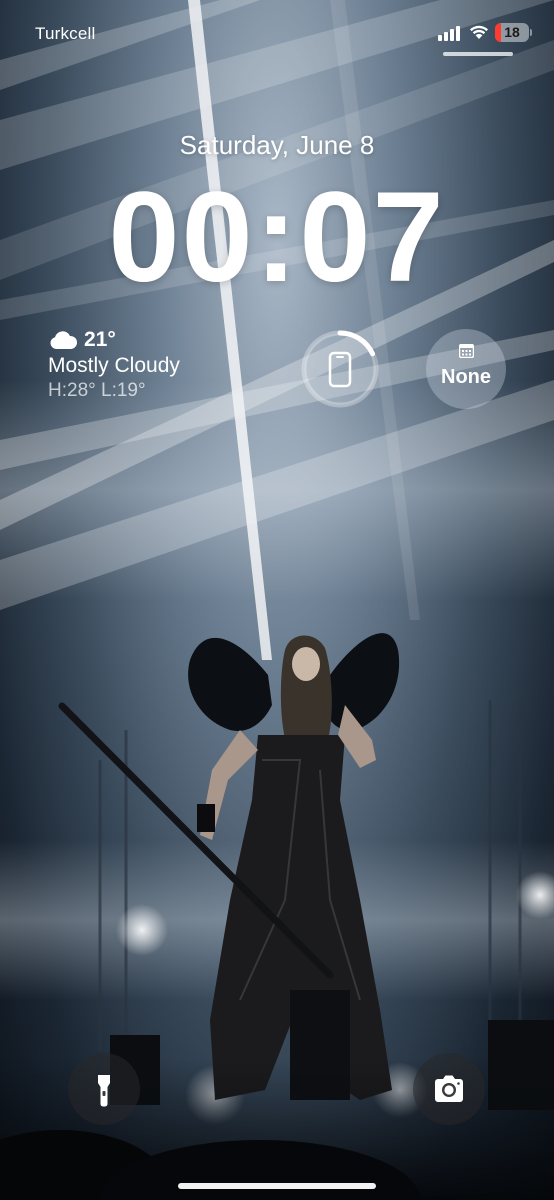 The image size is (554, 1200). What do you see at coordinates (277, 1186) in the screenshot?
I see `home-indicator` at bounding box center [277, 1186].